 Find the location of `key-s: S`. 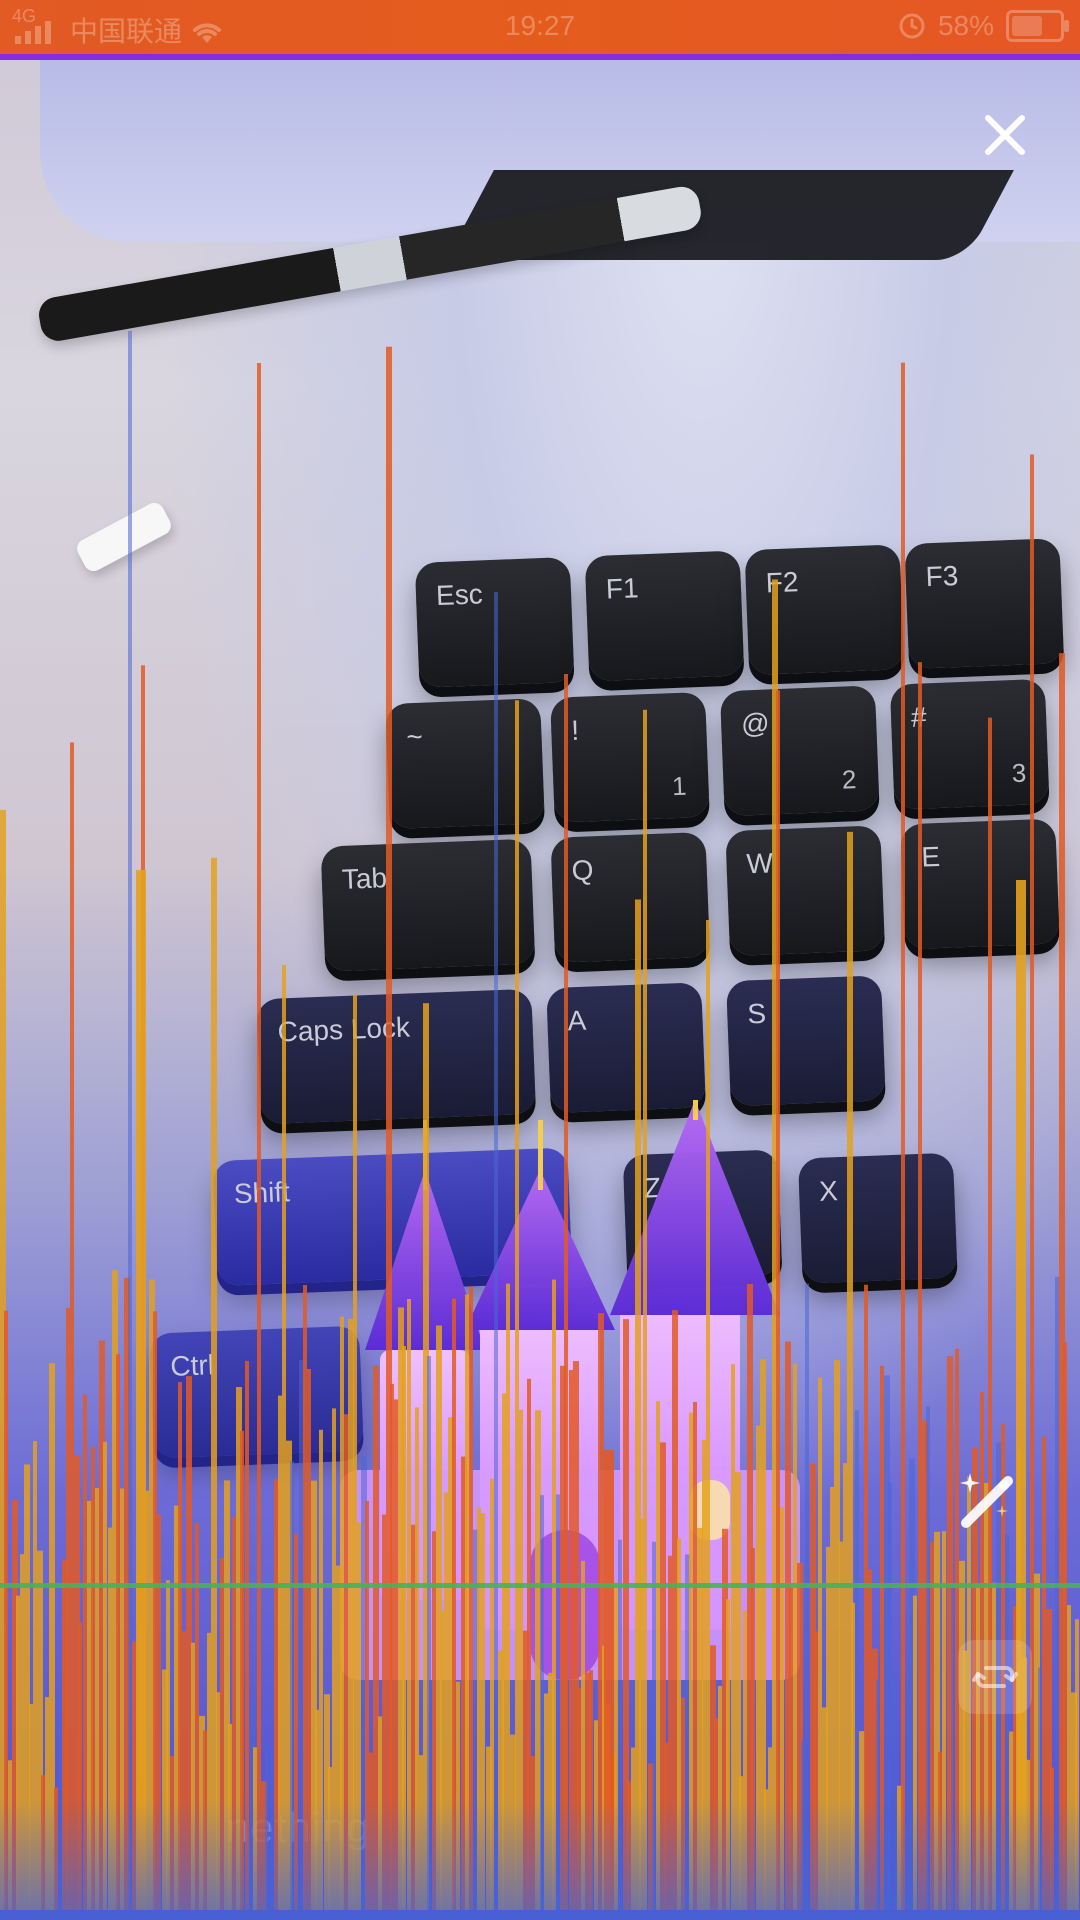

key-s: S is located at coordinates (806, 1041).